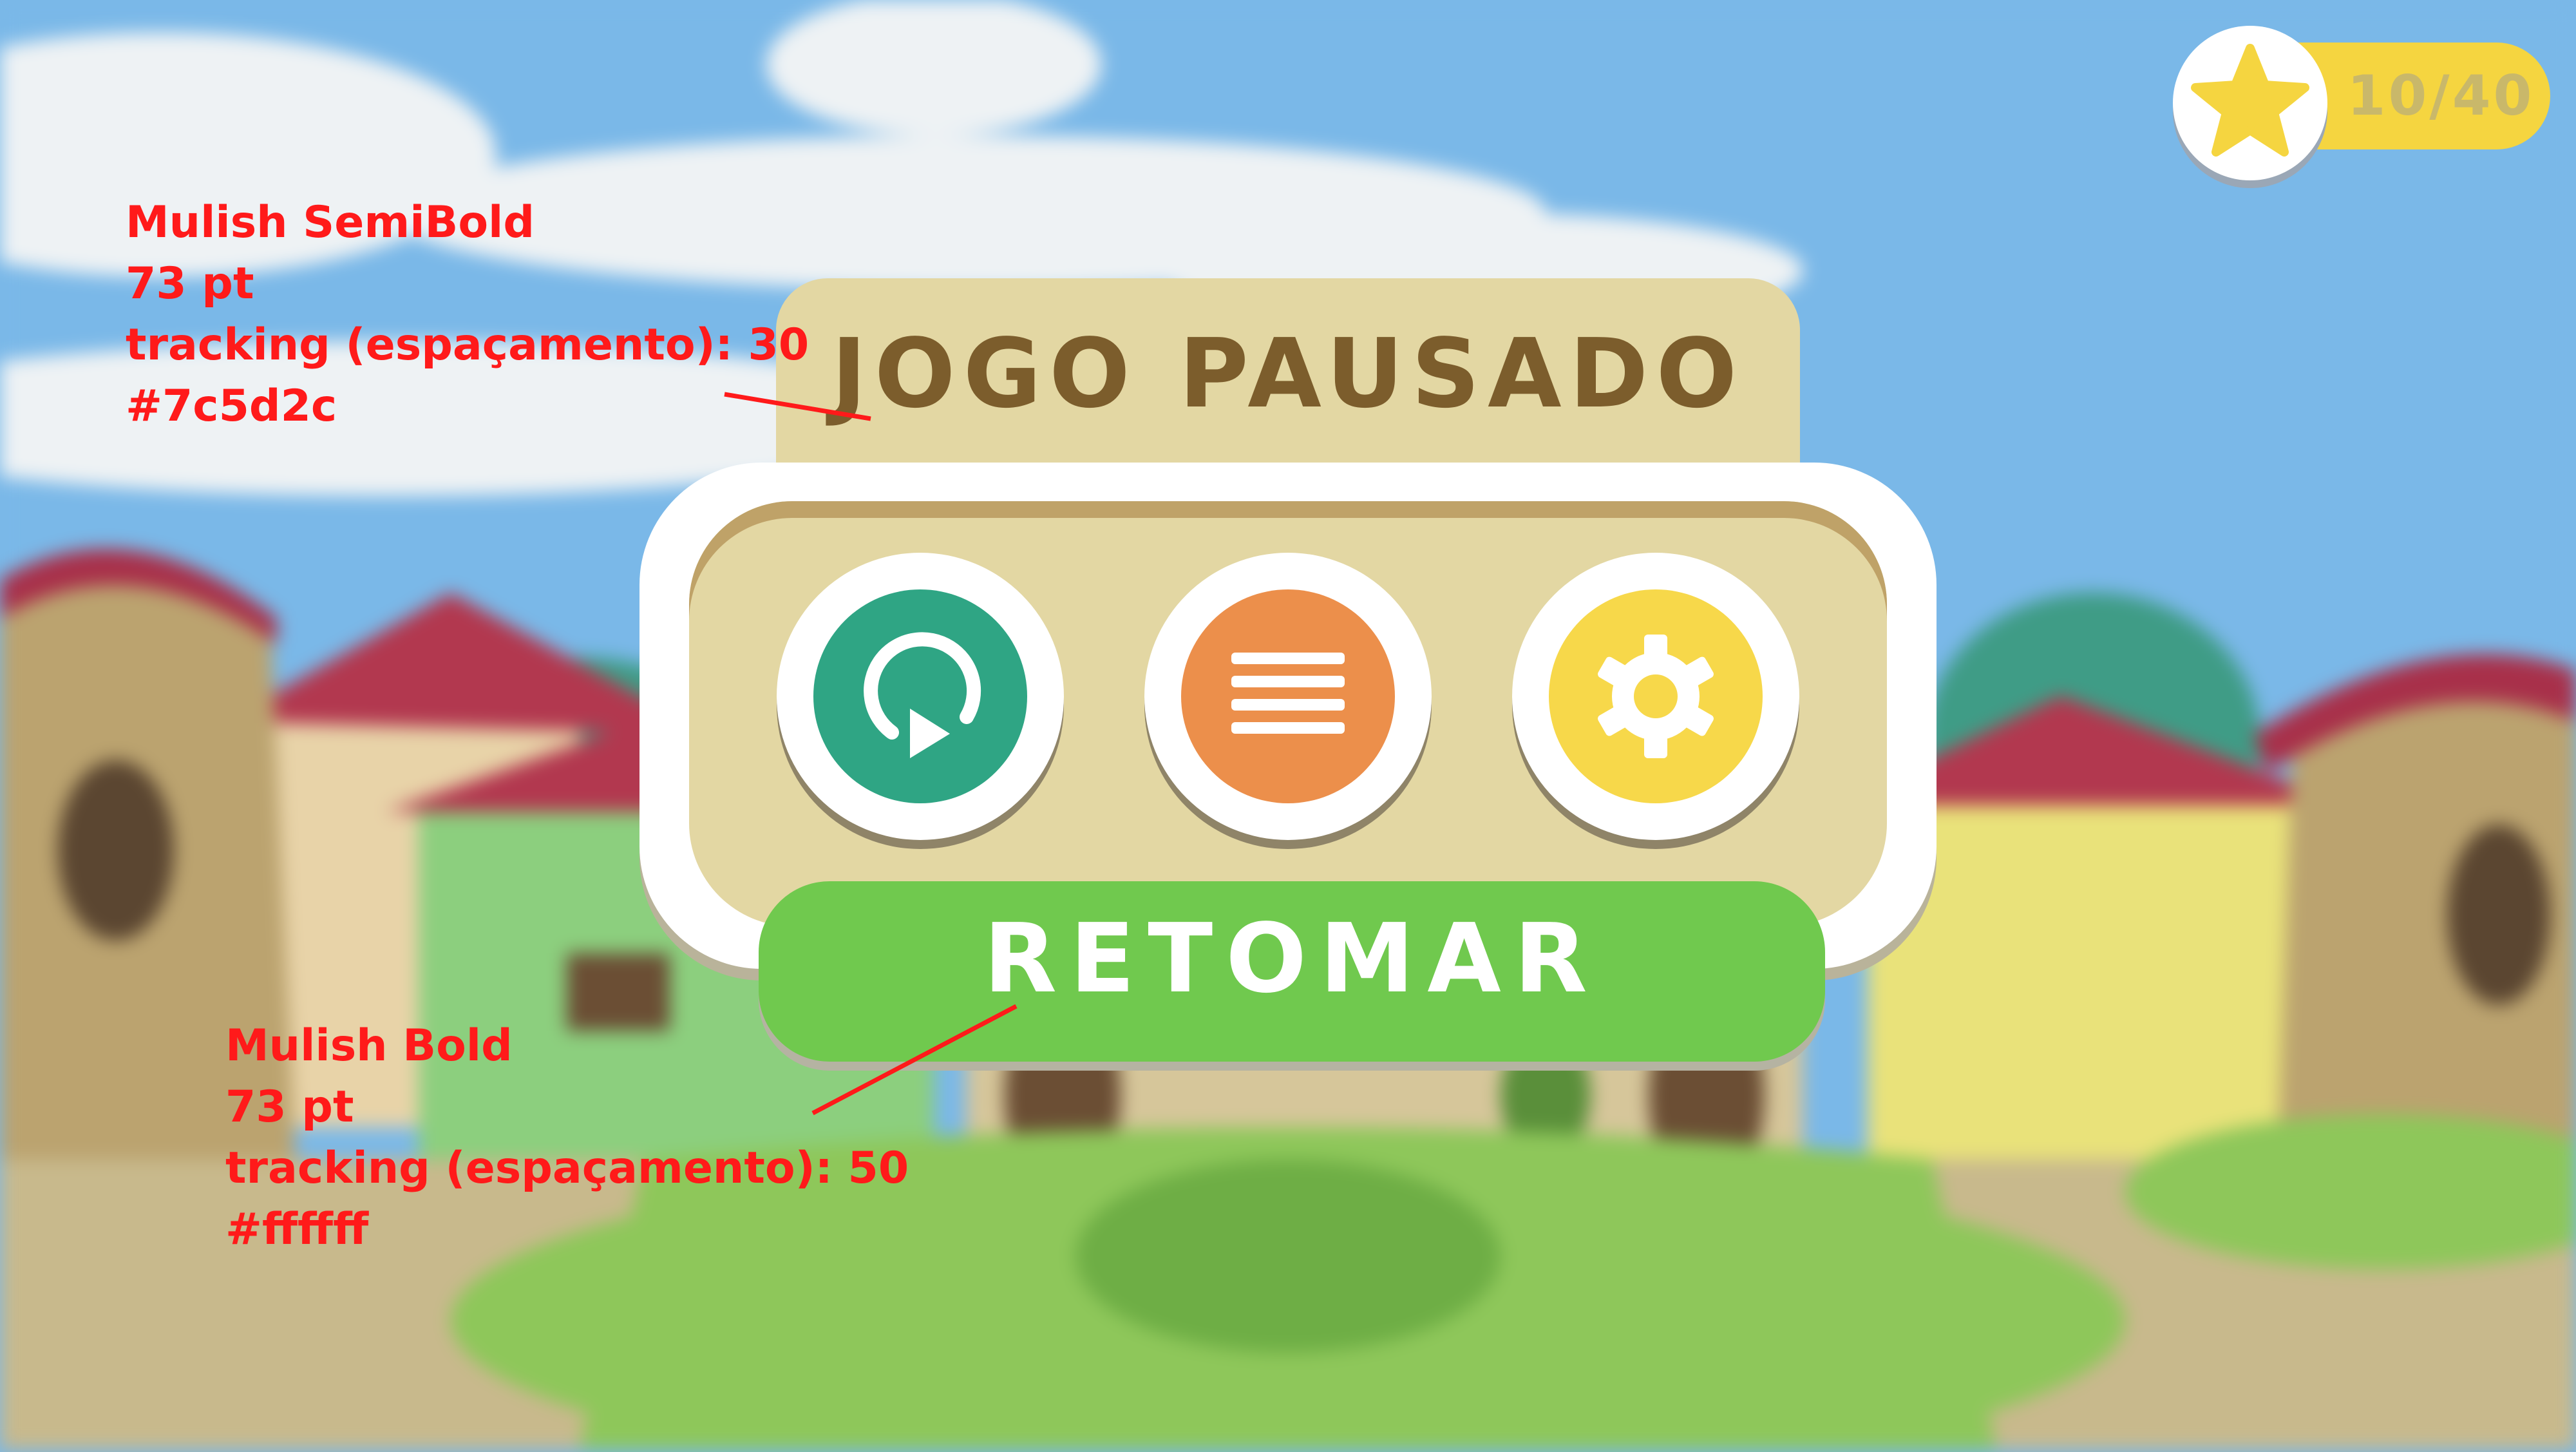  Describe the element at coordinates (914, 1060) in the screenshot. I see `resume-leader-line` at that location.